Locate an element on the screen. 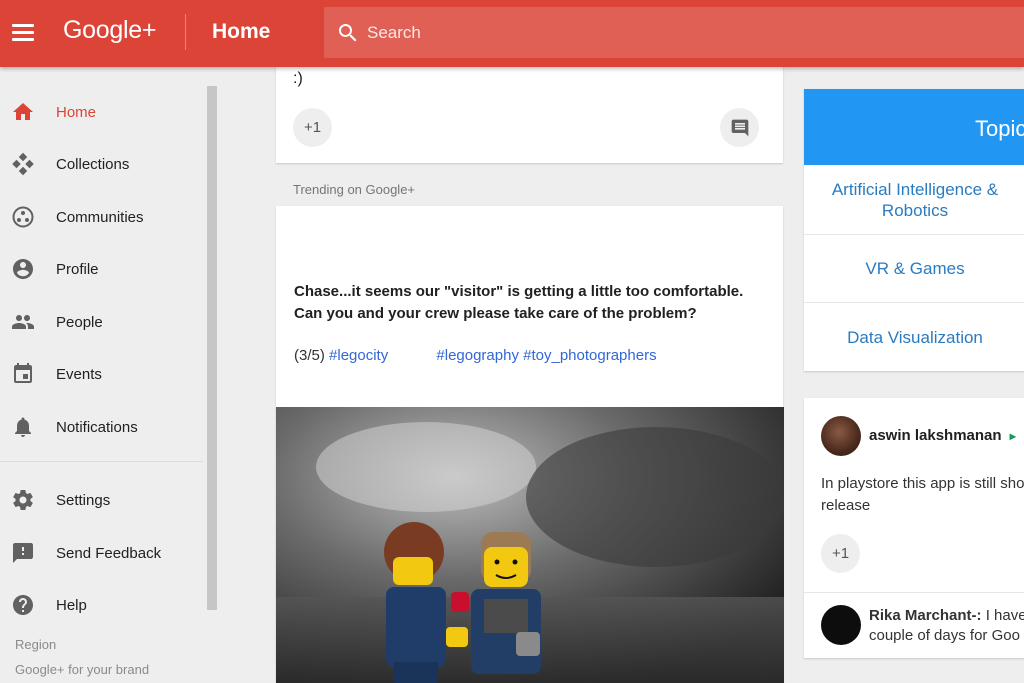  sidebar-item-collections: Collections is located at coordinates (101, 164).